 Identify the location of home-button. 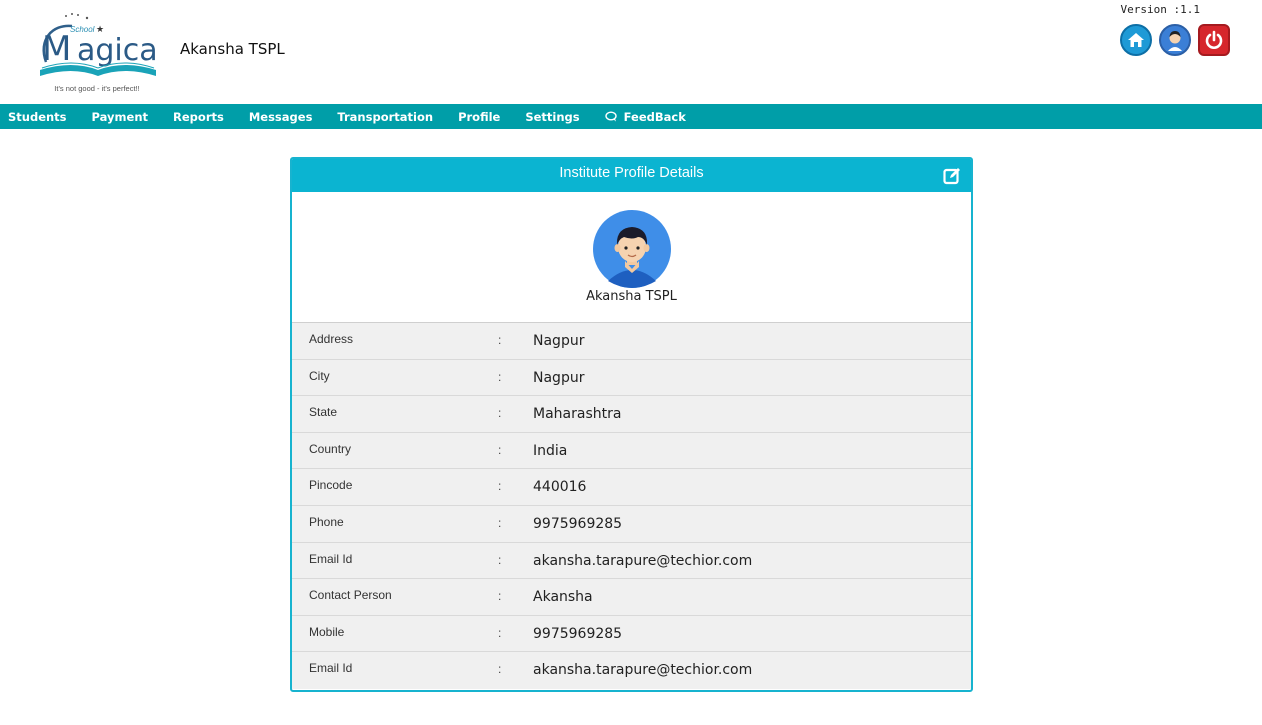
(1136, 40).